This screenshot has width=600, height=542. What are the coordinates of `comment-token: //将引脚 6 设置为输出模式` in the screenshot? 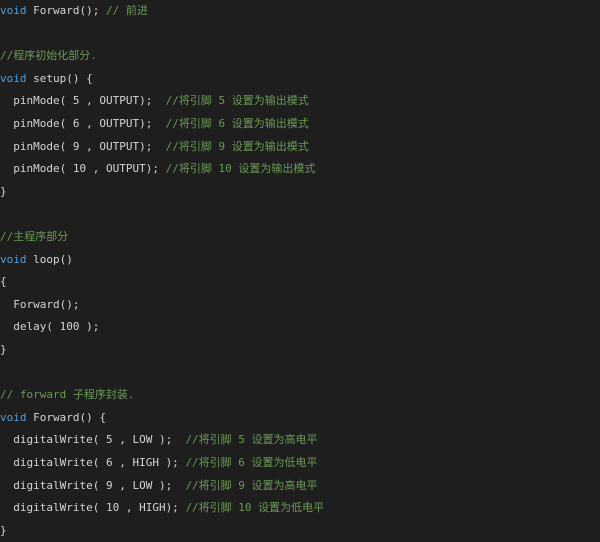 It's located at (237, 123).